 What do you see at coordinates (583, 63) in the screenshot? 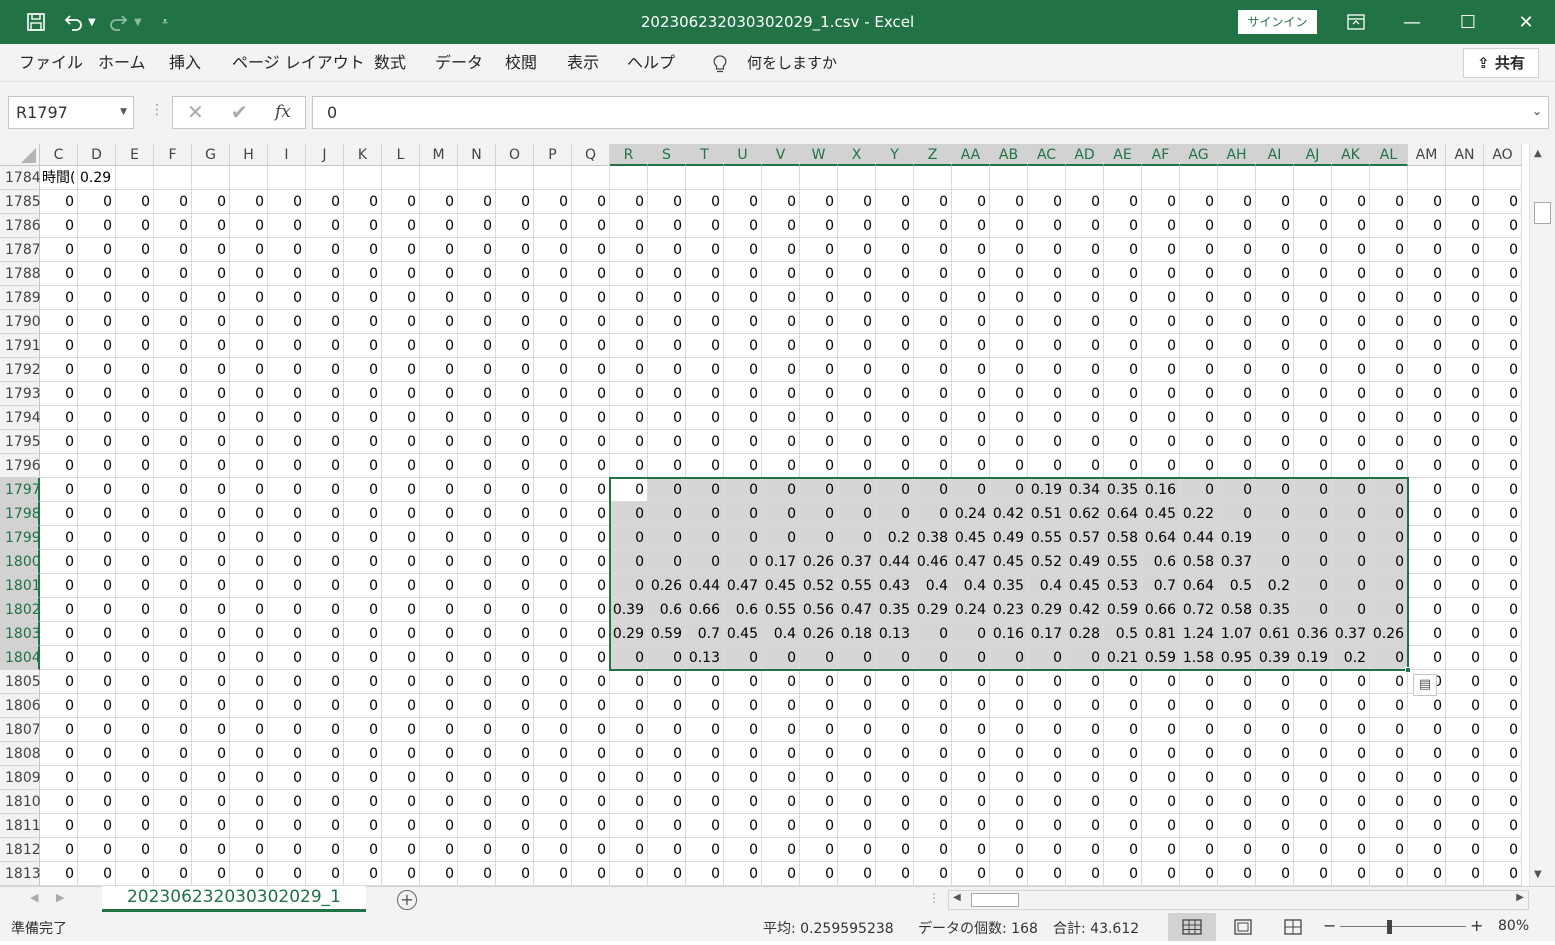
I see `tab-view: 表示` at bounding box center [583, 63].